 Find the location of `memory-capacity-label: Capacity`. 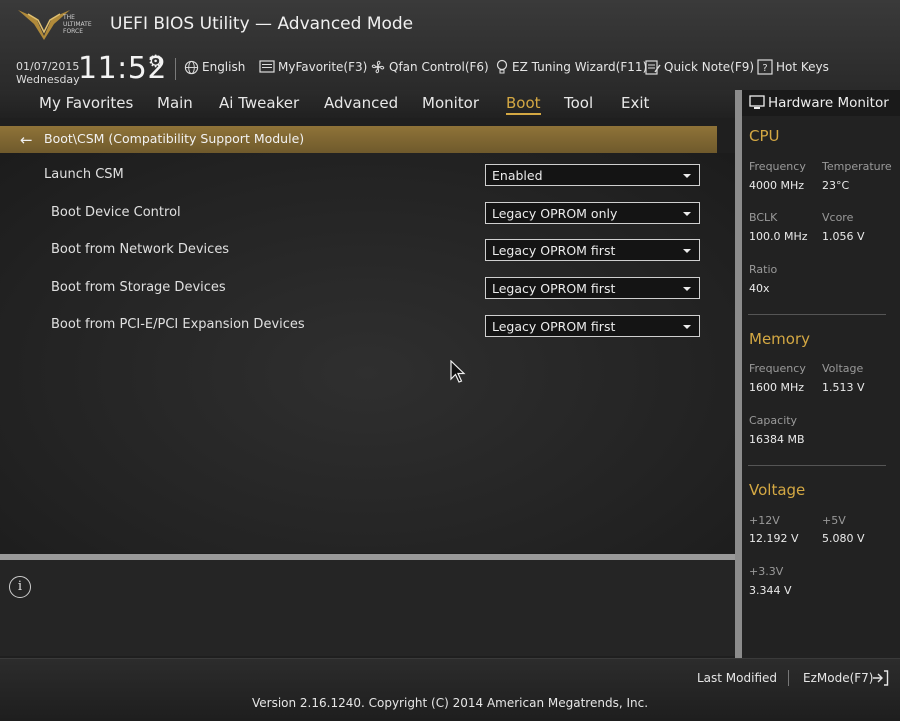

memory-capacity-label: Capacity is located at coordinates (773, 420).